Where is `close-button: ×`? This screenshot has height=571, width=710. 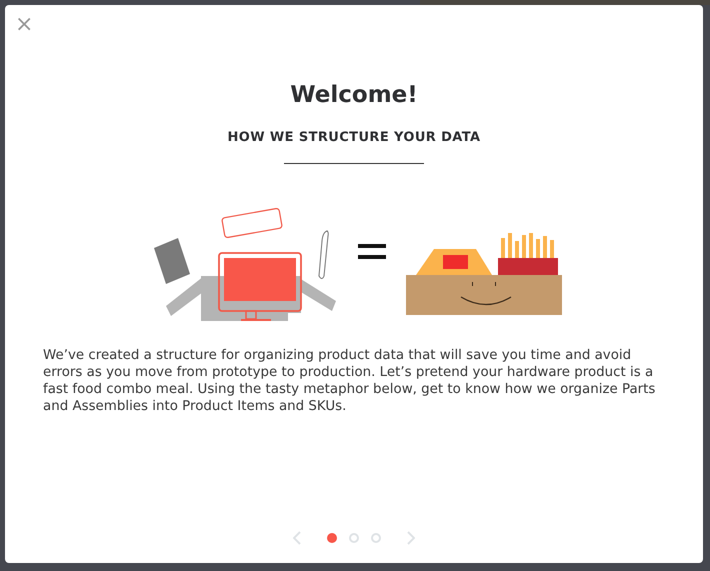 close-button: × is located at coordinates (24, 25).